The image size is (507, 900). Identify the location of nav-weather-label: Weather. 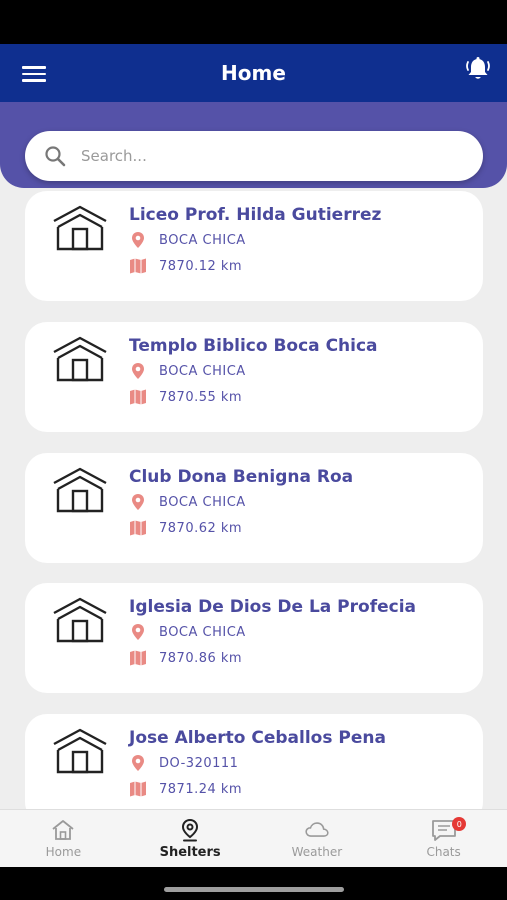
(317, 852).